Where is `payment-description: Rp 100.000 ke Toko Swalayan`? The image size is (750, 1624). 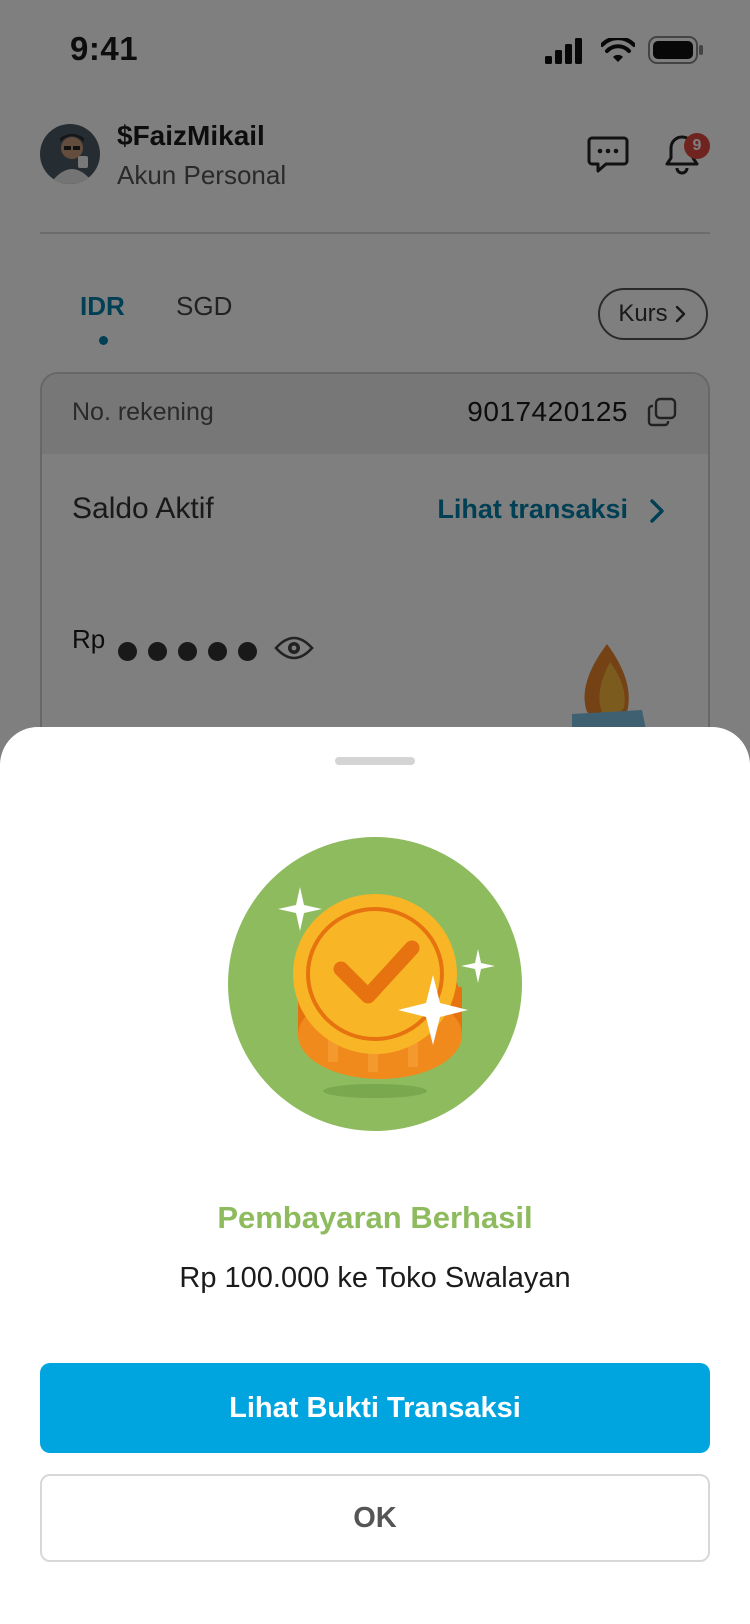 payment-description: Rp 100.000 ke Toko Swalayan is located at coordinates (375, 1278).